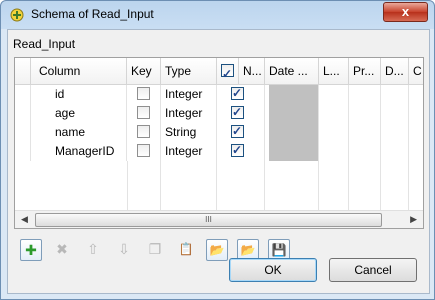 The width and height of the screenshot is (435, 300). I want to click on select-all-checkbox, so click(227, 72).